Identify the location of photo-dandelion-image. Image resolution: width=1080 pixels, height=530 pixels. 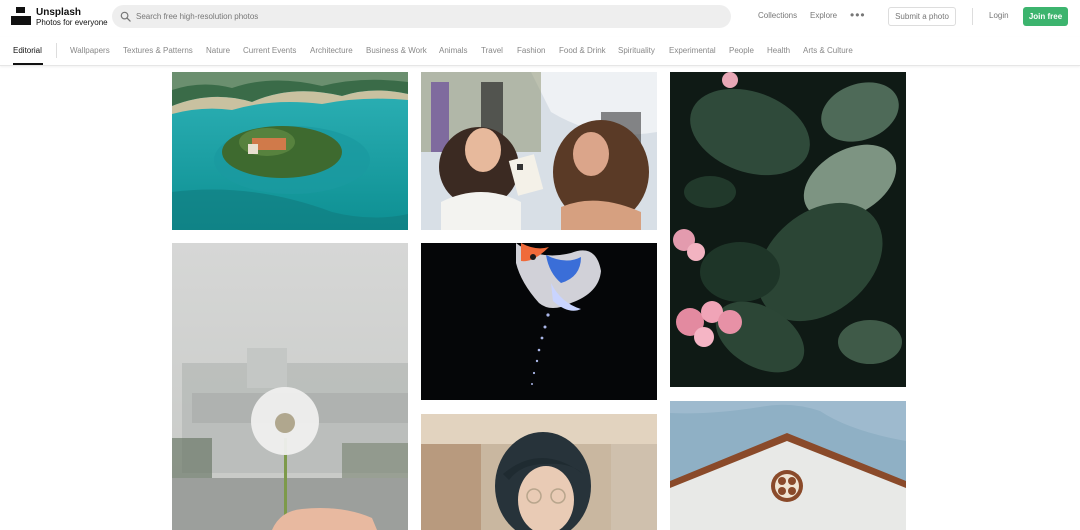
(290, 386).